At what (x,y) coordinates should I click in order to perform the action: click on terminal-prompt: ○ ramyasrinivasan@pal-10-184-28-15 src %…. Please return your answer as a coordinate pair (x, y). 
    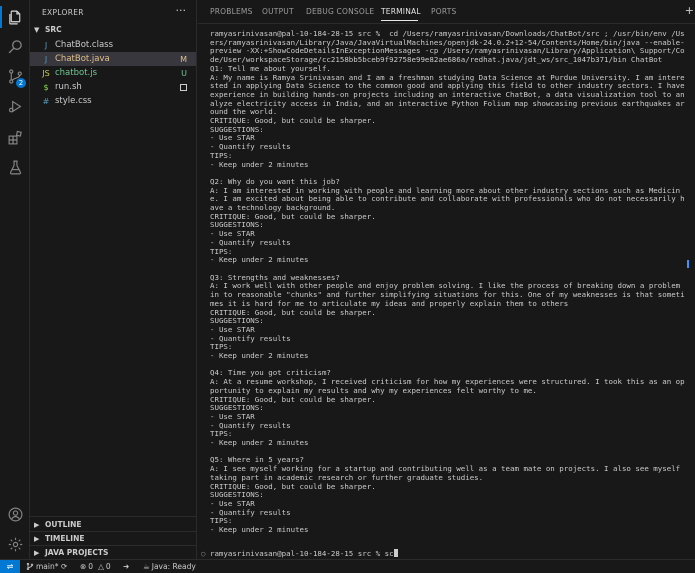
    Looking at the image, I should click on (299, 553).